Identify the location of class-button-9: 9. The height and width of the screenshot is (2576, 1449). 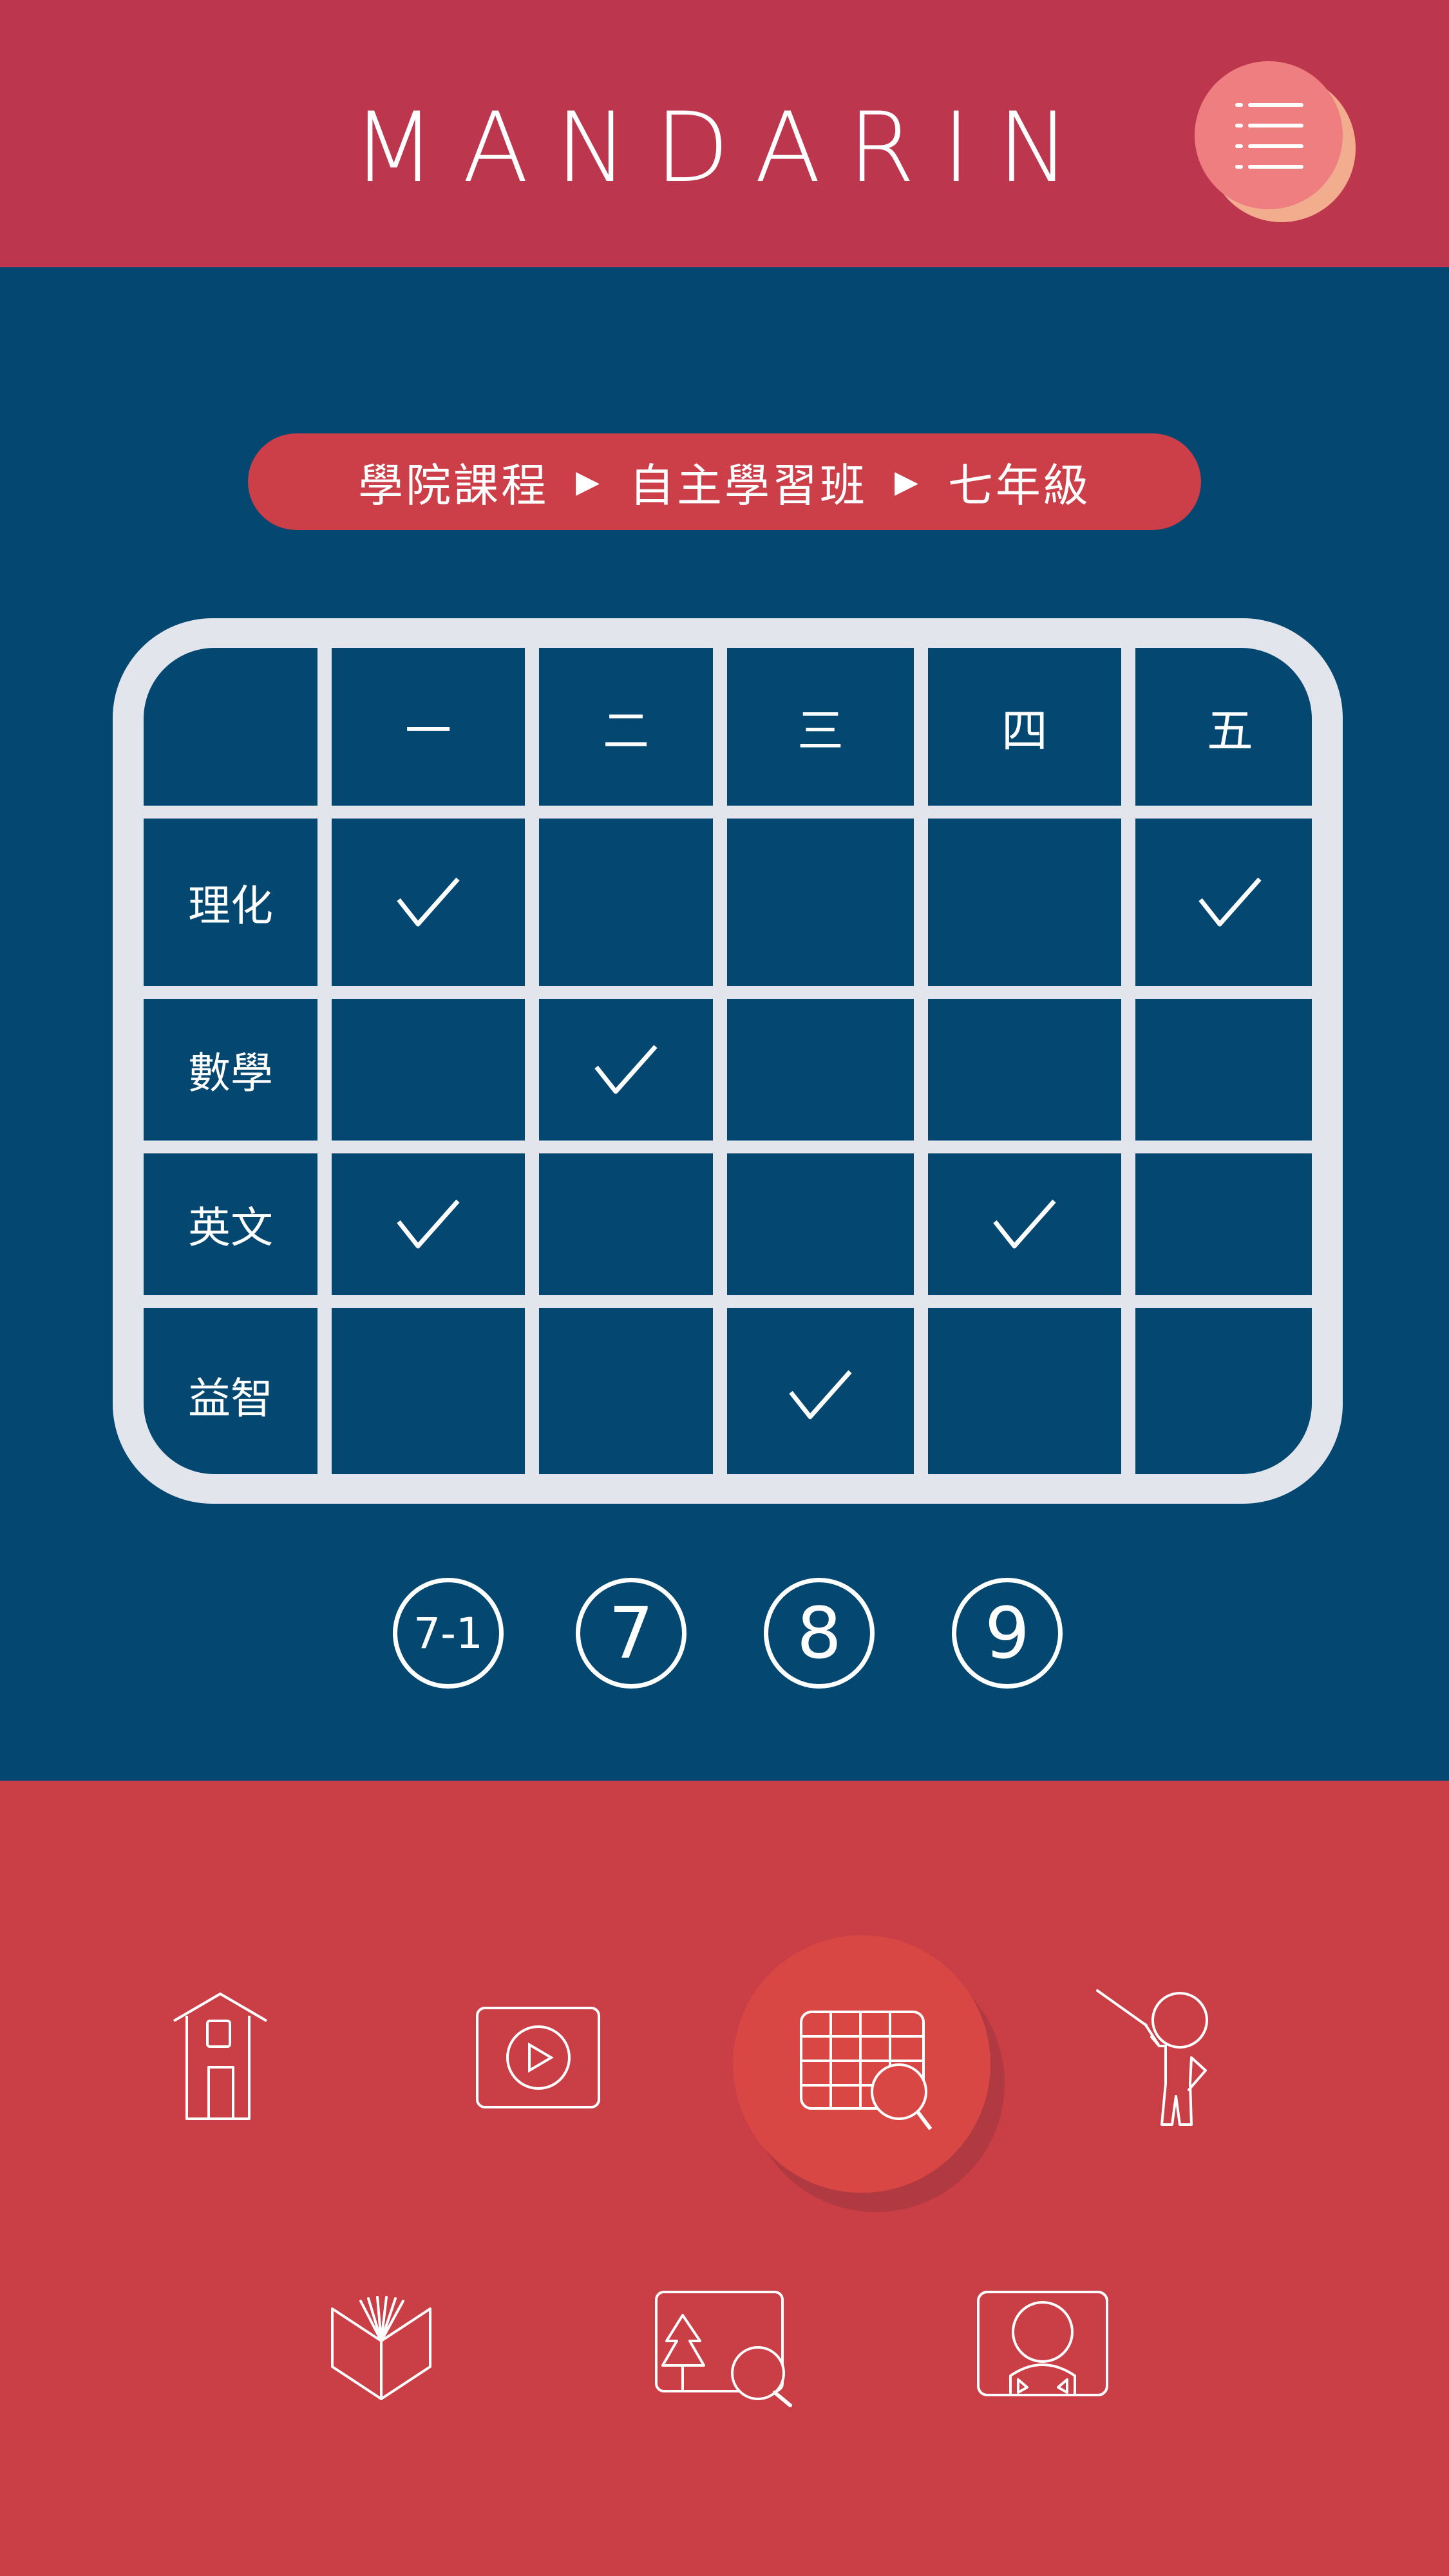
(1008, 1634).